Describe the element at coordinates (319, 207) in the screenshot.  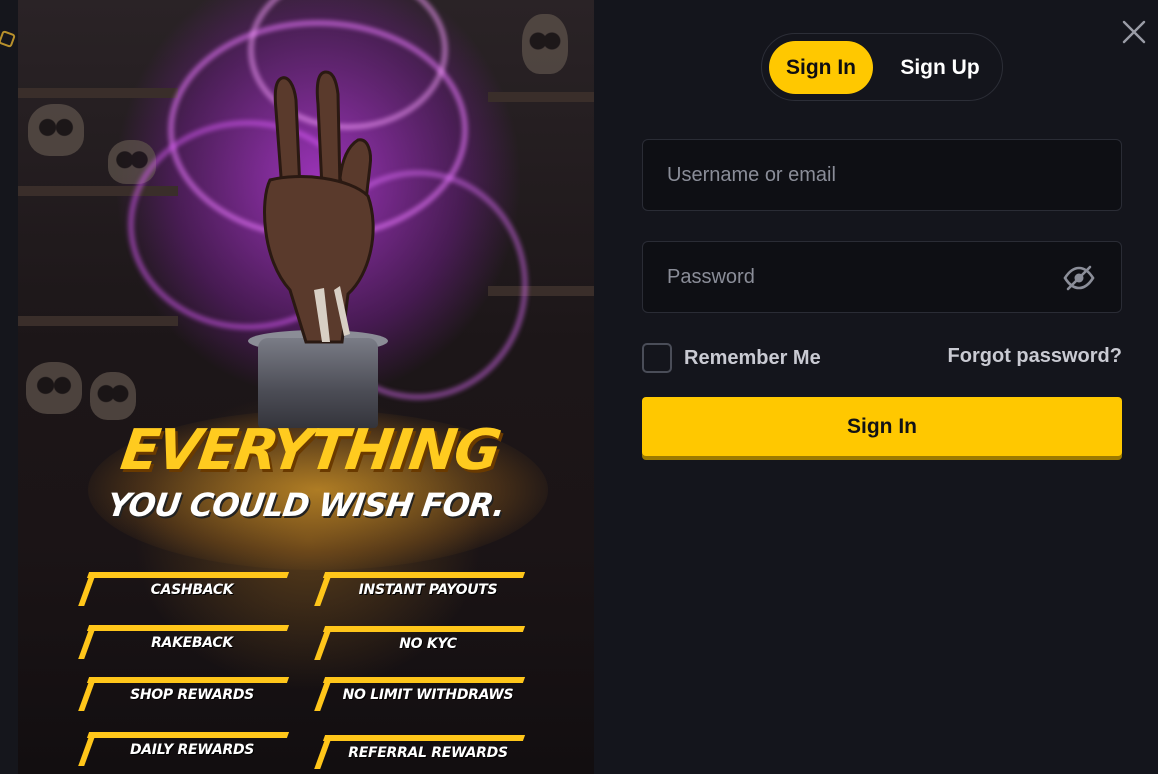
I see `zombie-hand-illustration` at that location.